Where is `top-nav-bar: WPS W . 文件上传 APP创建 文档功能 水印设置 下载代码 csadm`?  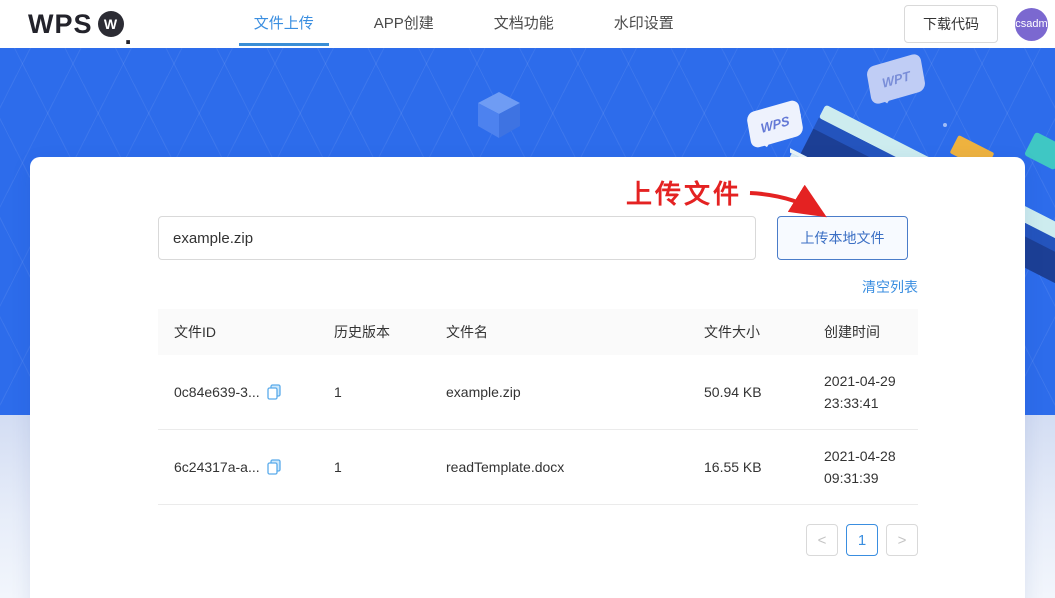
top-nav-bar: WPS W . 文件上传 APP创建 文档功能 水印设置 下载代码 csadm is located at coordinates (527, 24).